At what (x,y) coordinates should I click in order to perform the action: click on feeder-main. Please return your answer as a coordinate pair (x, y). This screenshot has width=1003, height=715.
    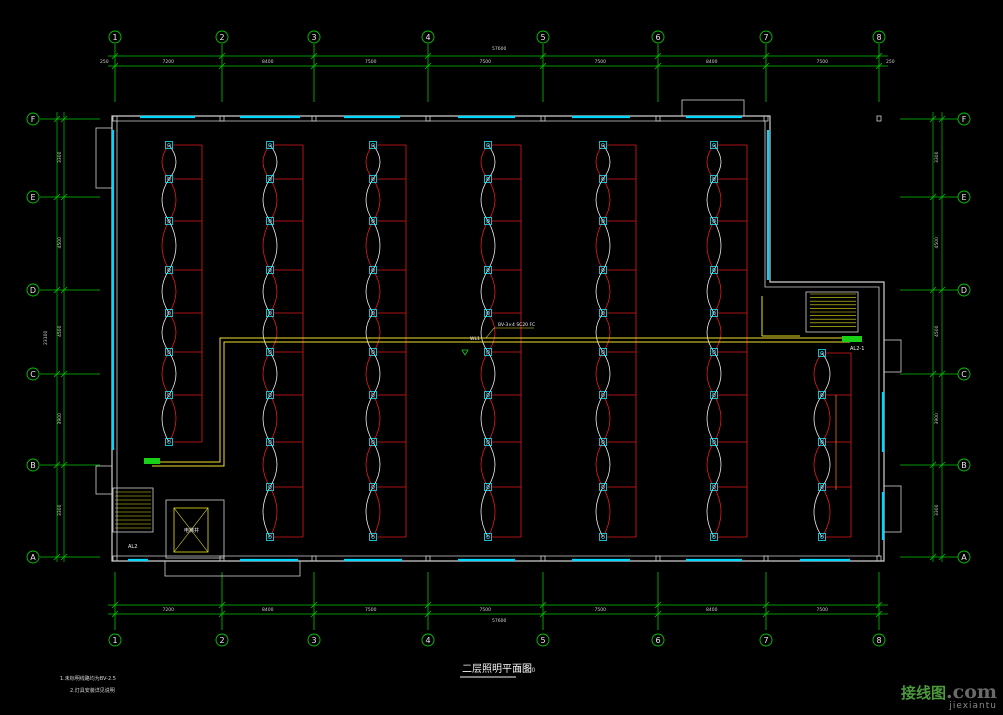
    Looking at the image, I should click on (501, 400).